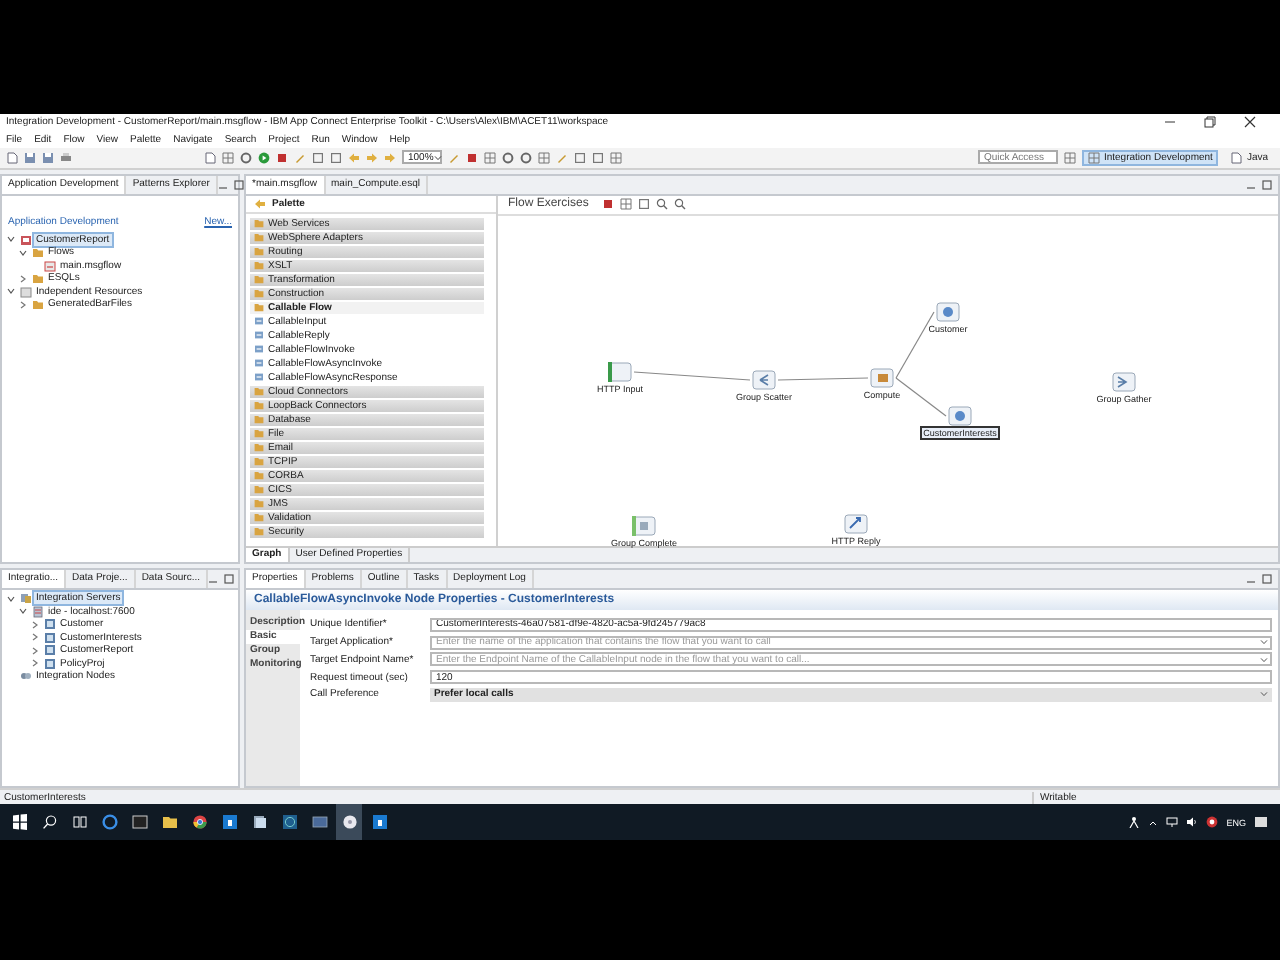 The image size is (1280, 960). Describe the element at coordinates (1250, 122) in the screenshot. I see `close-icon` at that location.